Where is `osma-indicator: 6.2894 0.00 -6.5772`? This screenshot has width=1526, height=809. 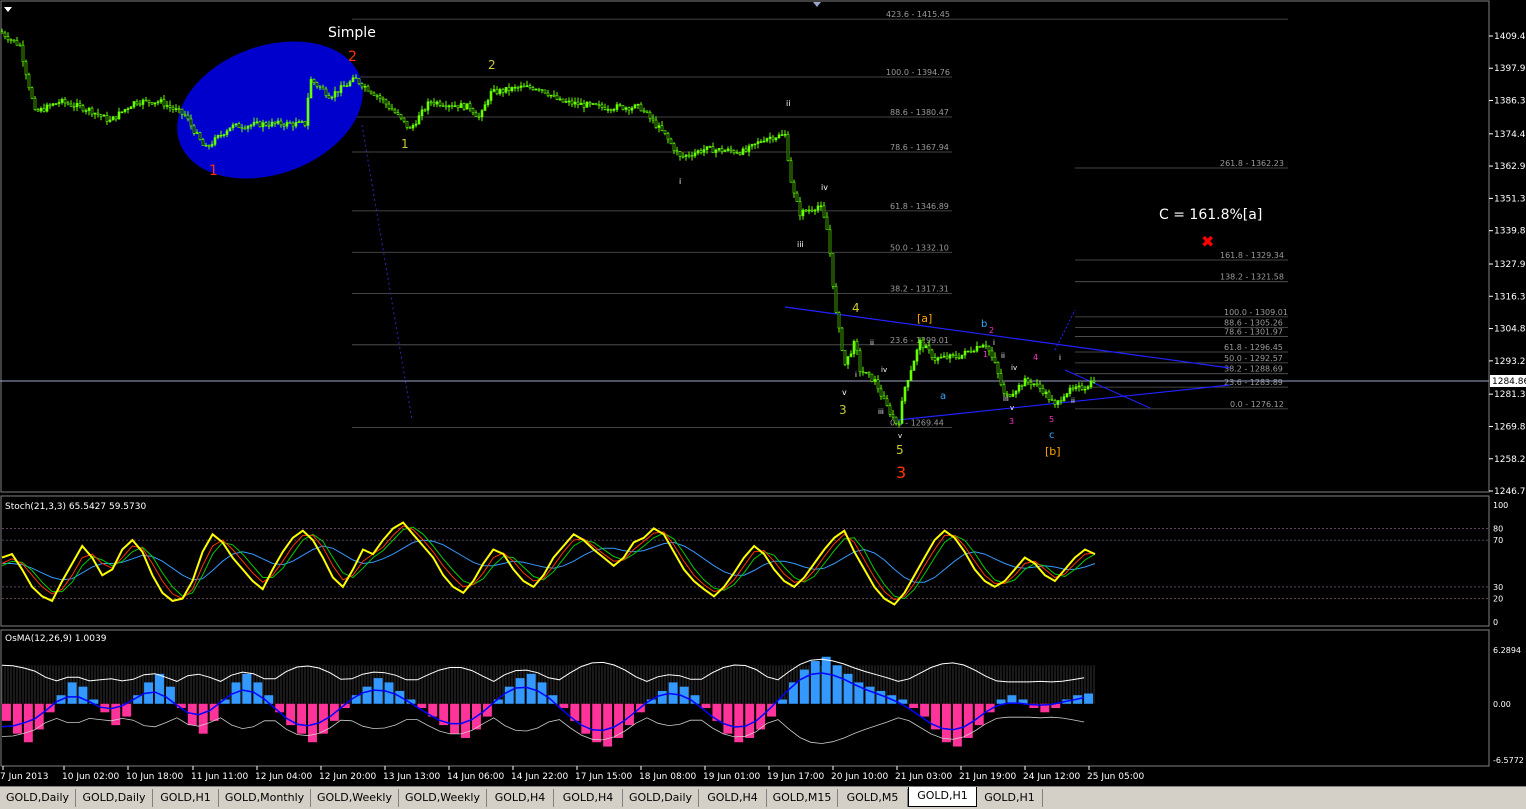 osma-indicator: 6.2894 0.00 -6.5772 is located at coordinates (762, 705).